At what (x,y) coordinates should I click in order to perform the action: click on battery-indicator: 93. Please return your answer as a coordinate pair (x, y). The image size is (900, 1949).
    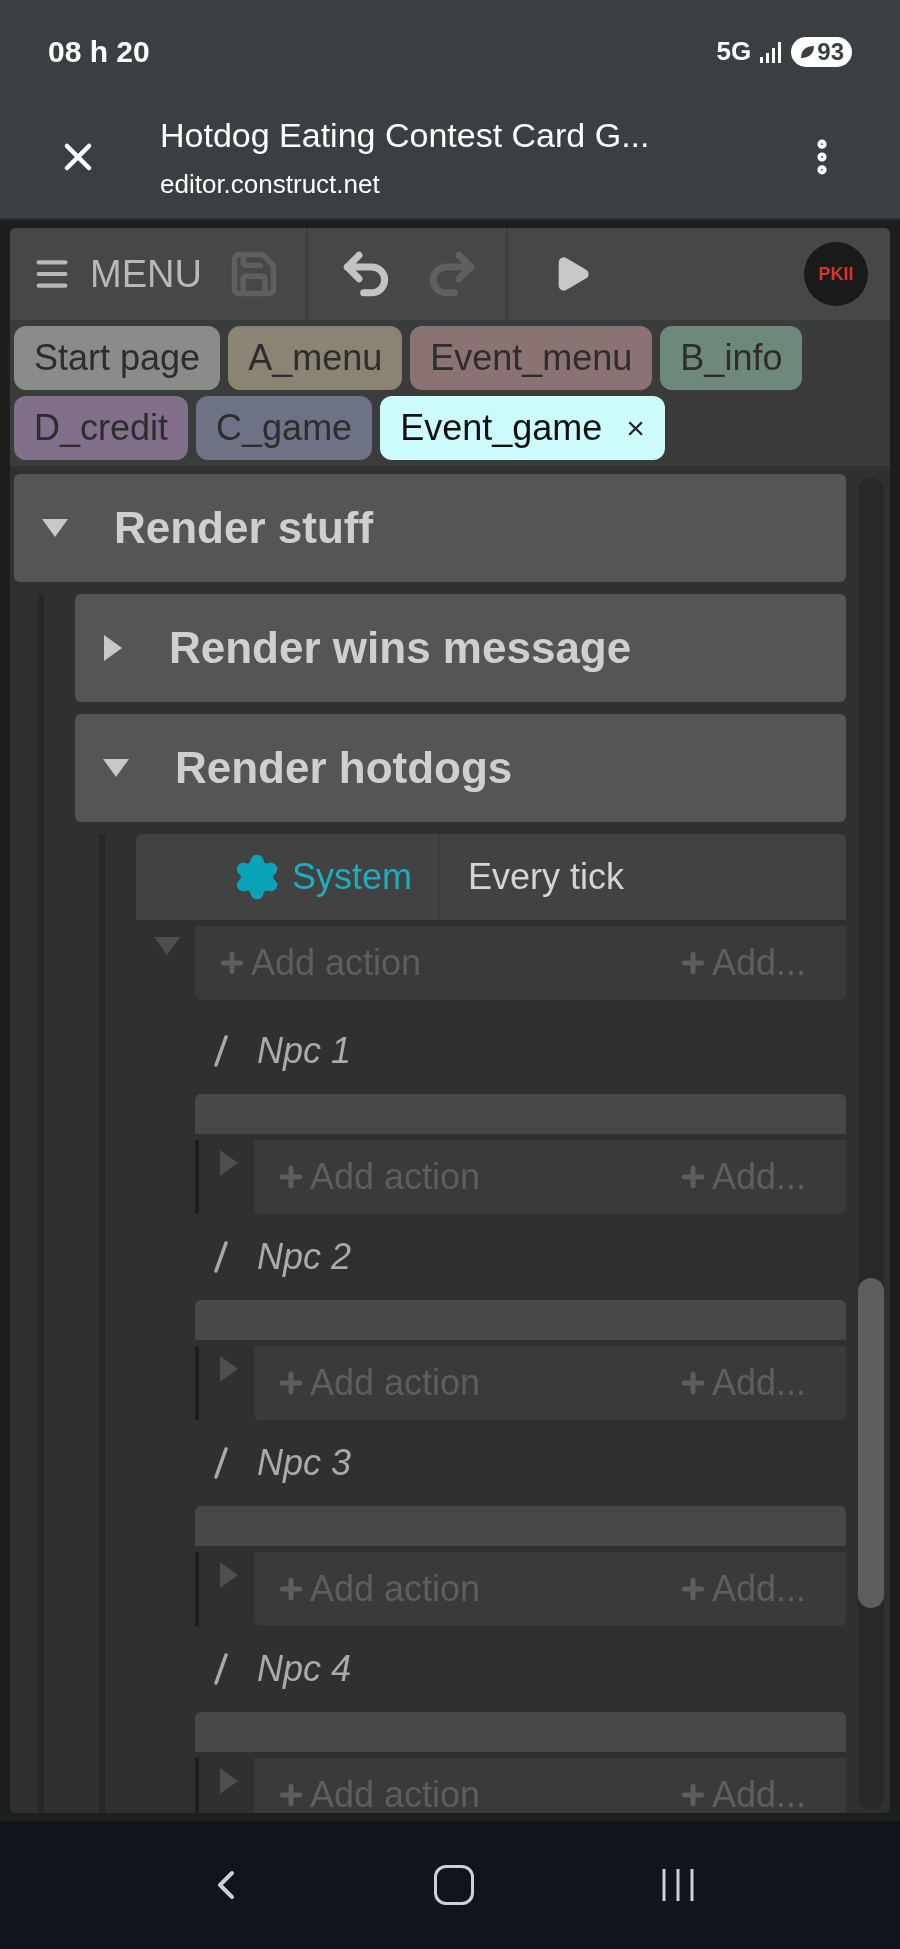
    Looking at the image, I should click on (821, 51).